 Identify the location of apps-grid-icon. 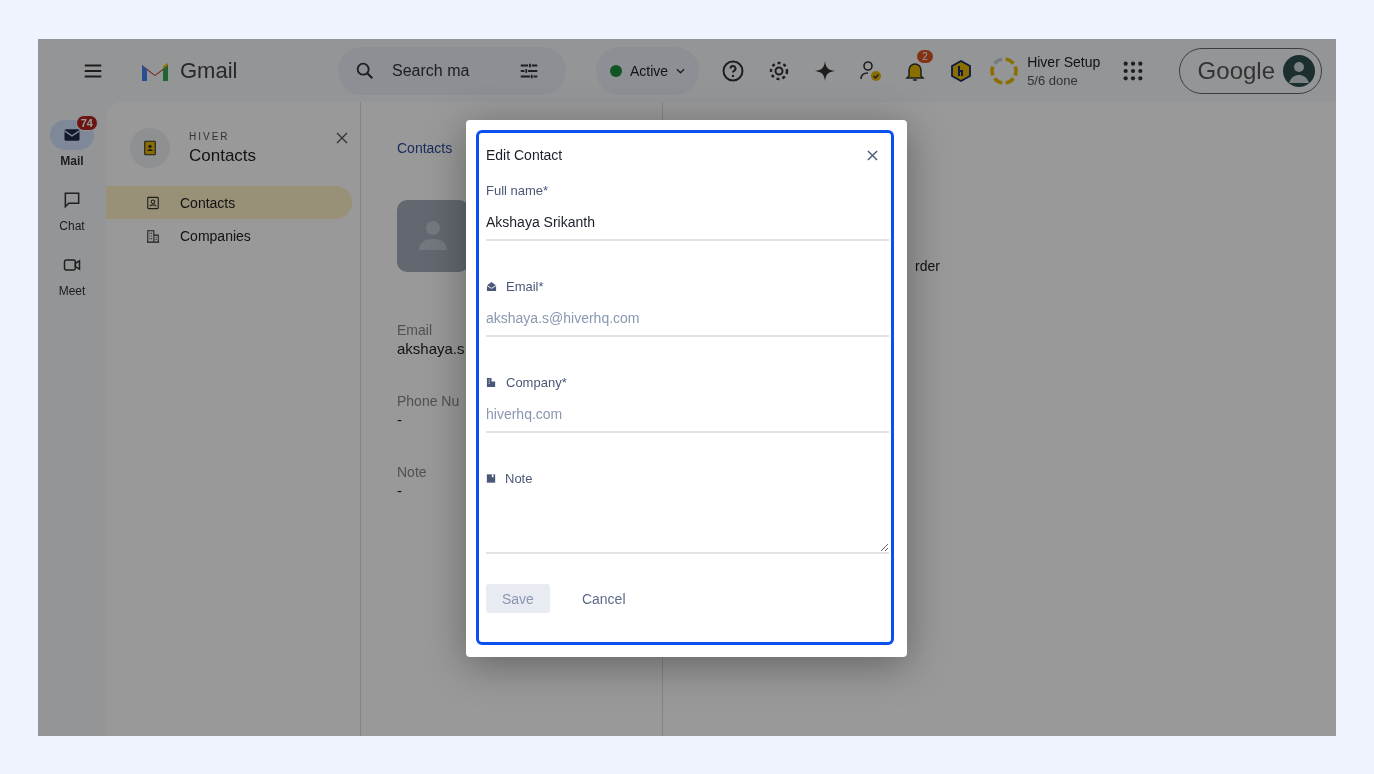
(1133, 70).